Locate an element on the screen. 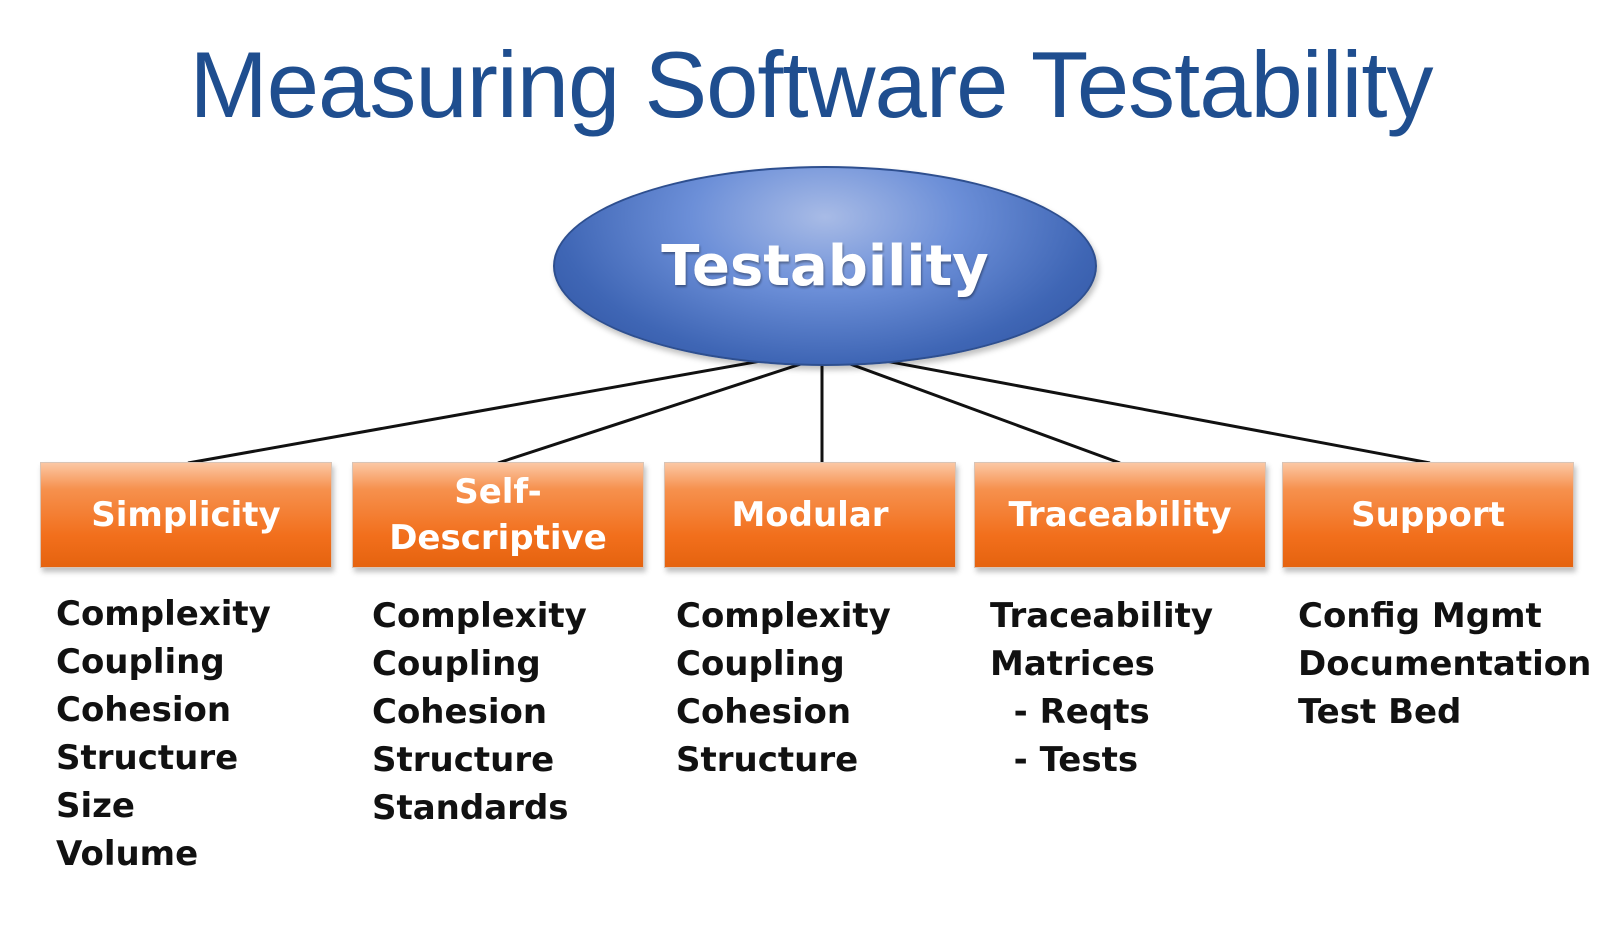 Image resolution: width=1622 pixels, height=934 pixels. modular-label: Modular is located at coordinates (810, 515).